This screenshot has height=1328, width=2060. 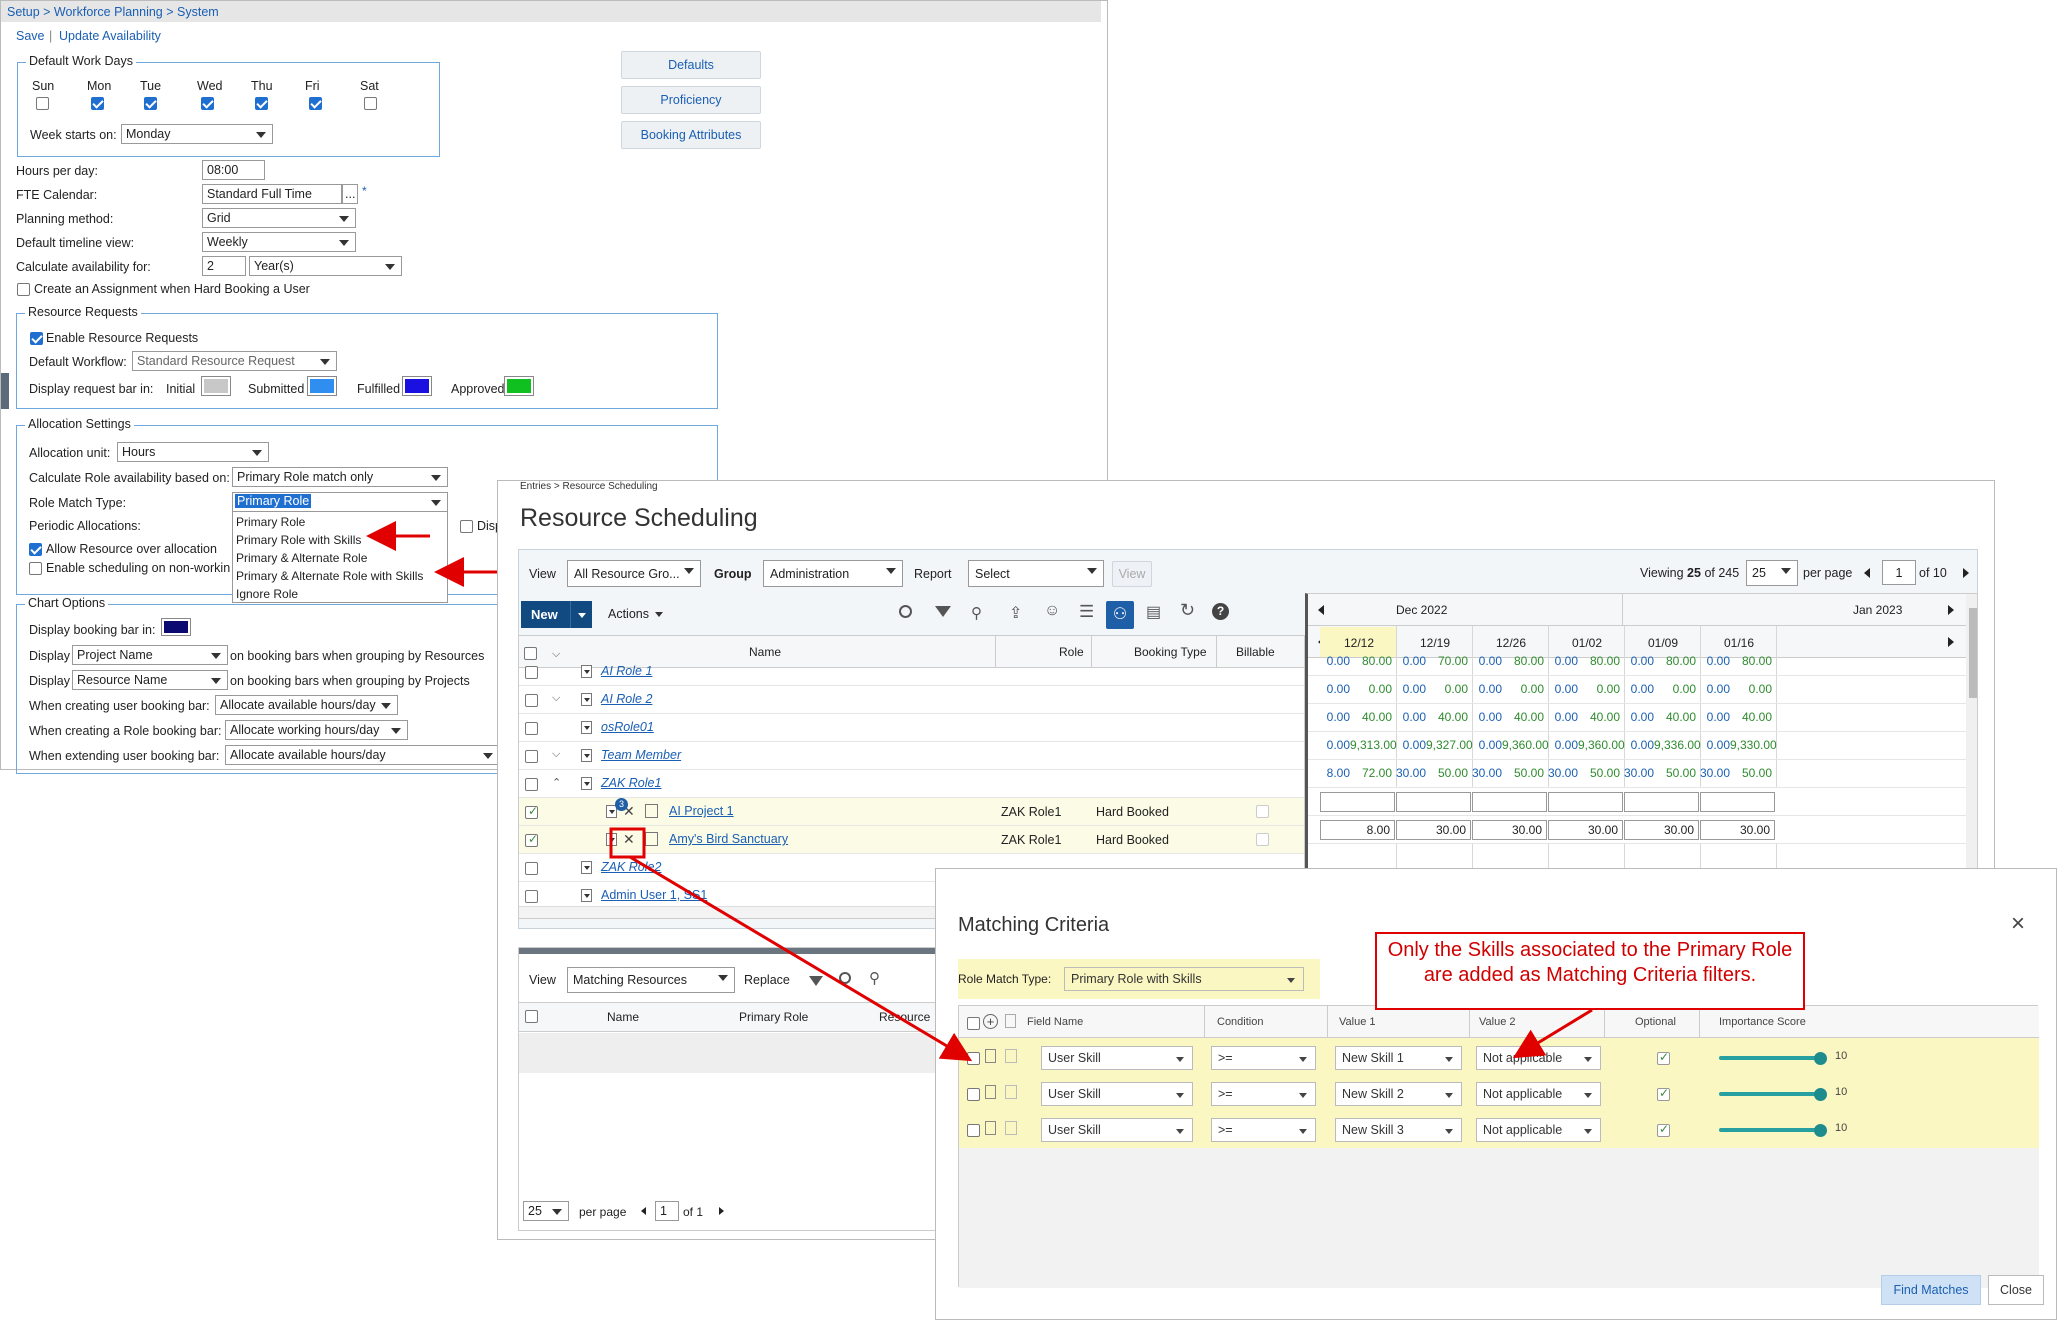 I want to click on arrow-tool-to-dialog, so click(x=801, y=958).